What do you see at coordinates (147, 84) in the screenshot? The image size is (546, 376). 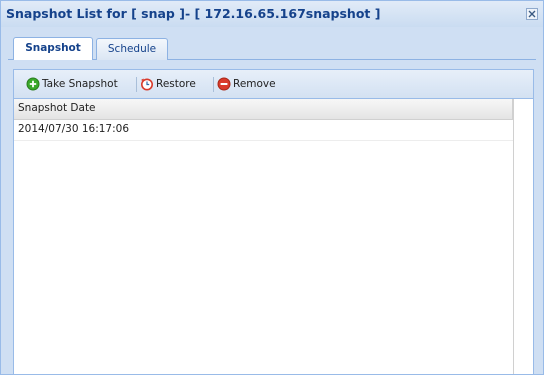 I see `restore-clock-icon` at bounding box center [147, 84].